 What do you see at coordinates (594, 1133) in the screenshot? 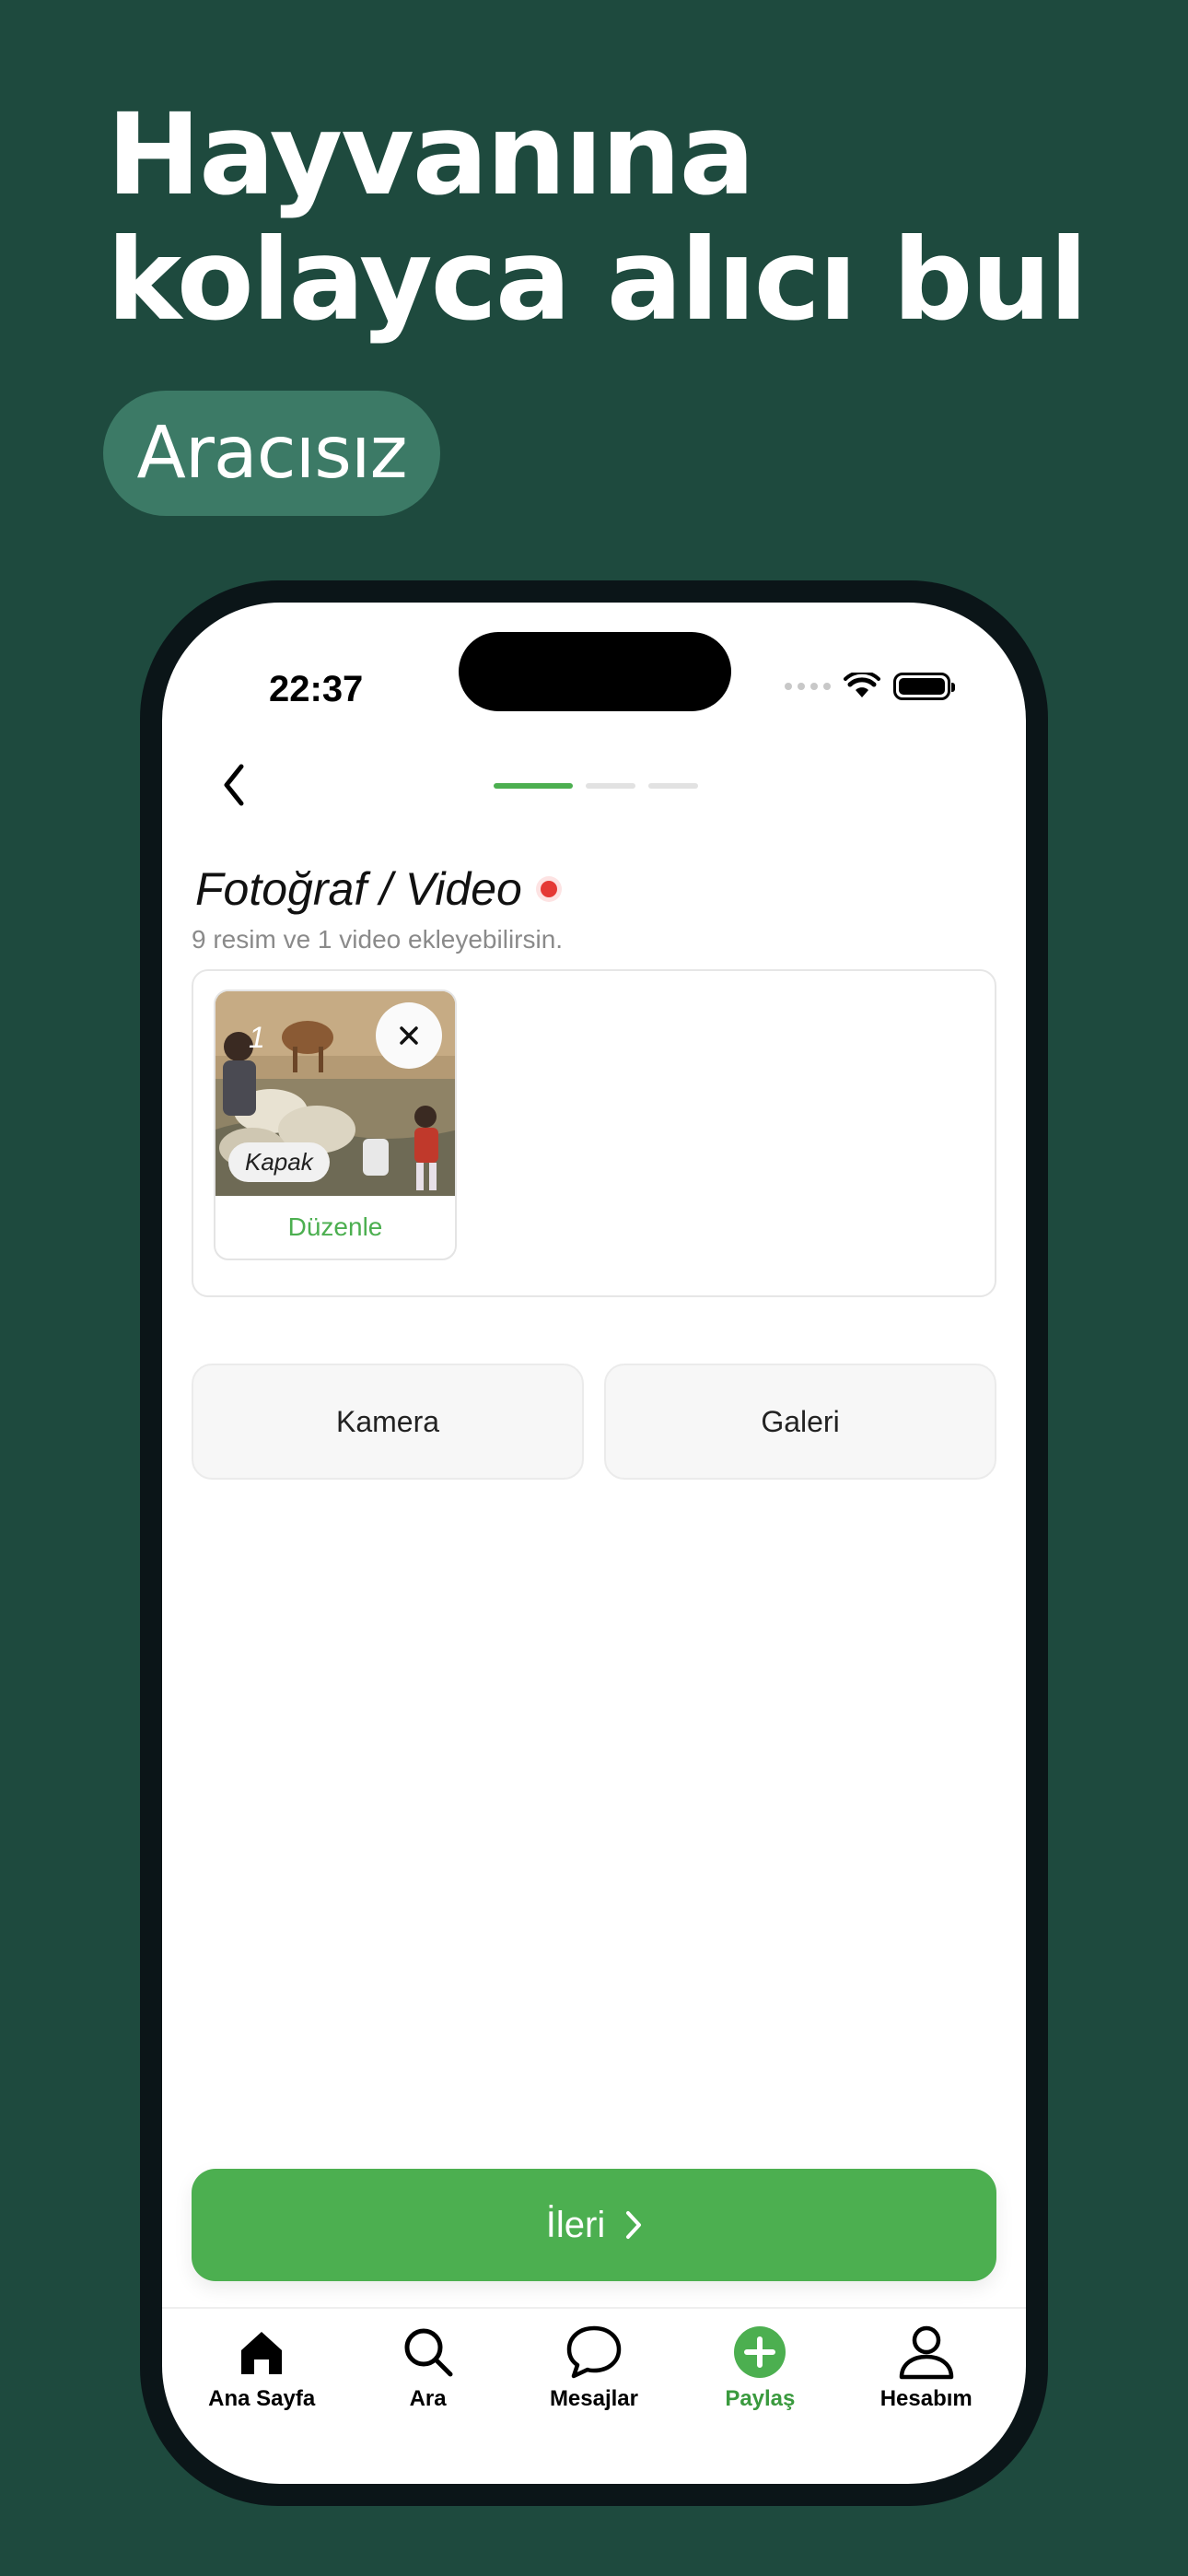
I see `media-grid: 1 Kapak Düzenle` at bounding box center [594, 1133].